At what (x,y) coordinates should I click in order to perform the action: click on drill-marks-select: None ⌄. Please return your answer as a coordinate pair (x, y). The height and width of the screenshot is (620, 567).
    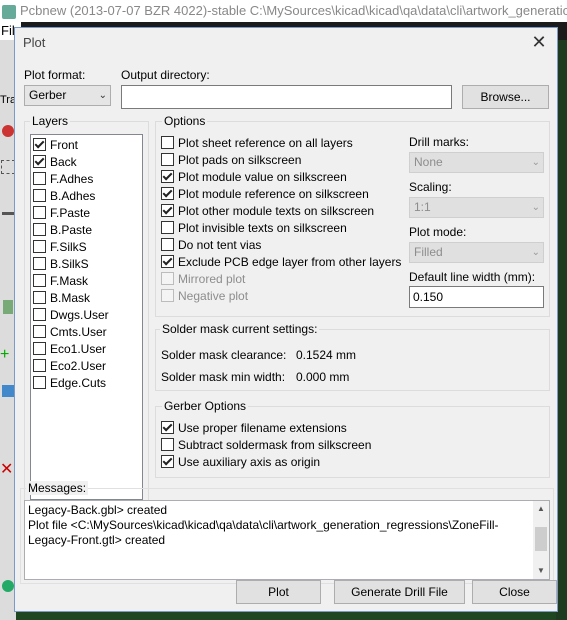
    Looking at the image, I should click on (476, 162).